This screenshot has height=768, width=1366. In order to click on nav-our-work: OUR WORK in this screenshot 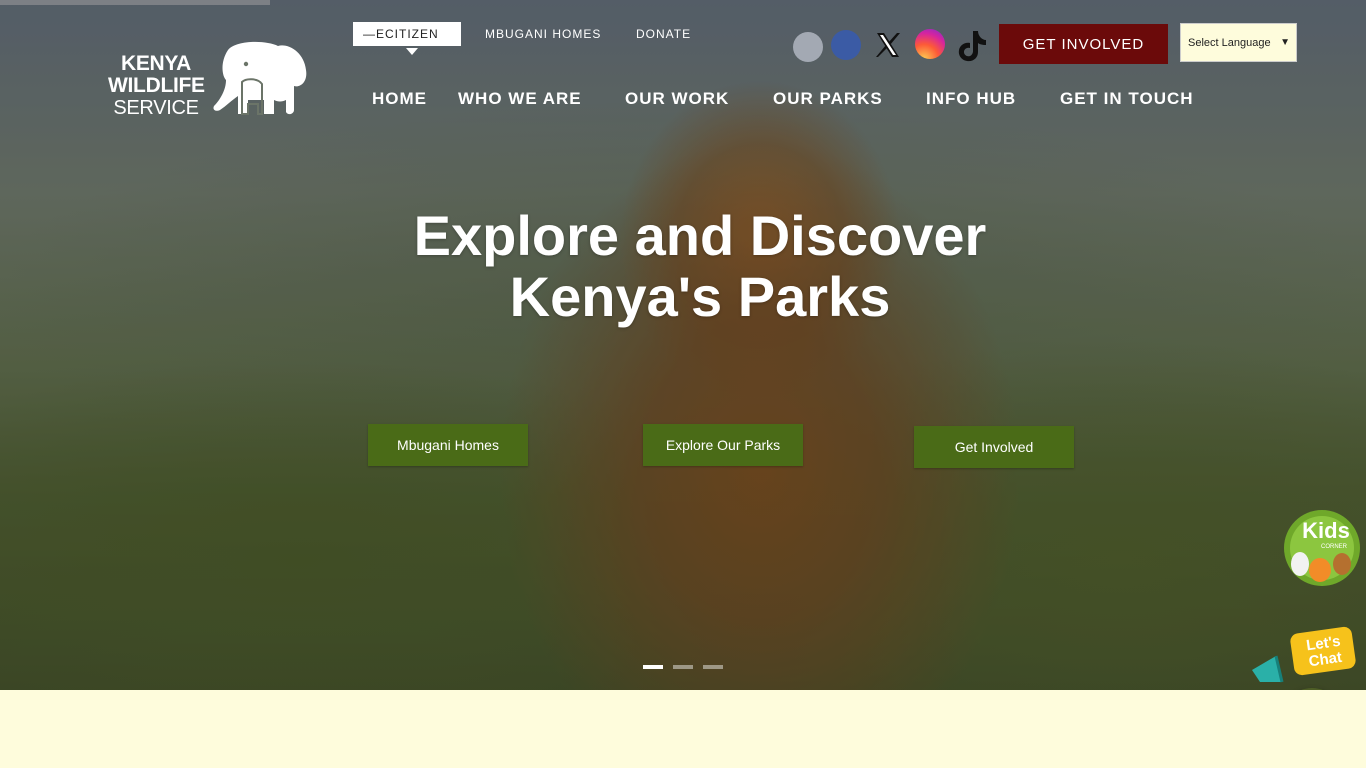, I will do `click(677, 99)`.